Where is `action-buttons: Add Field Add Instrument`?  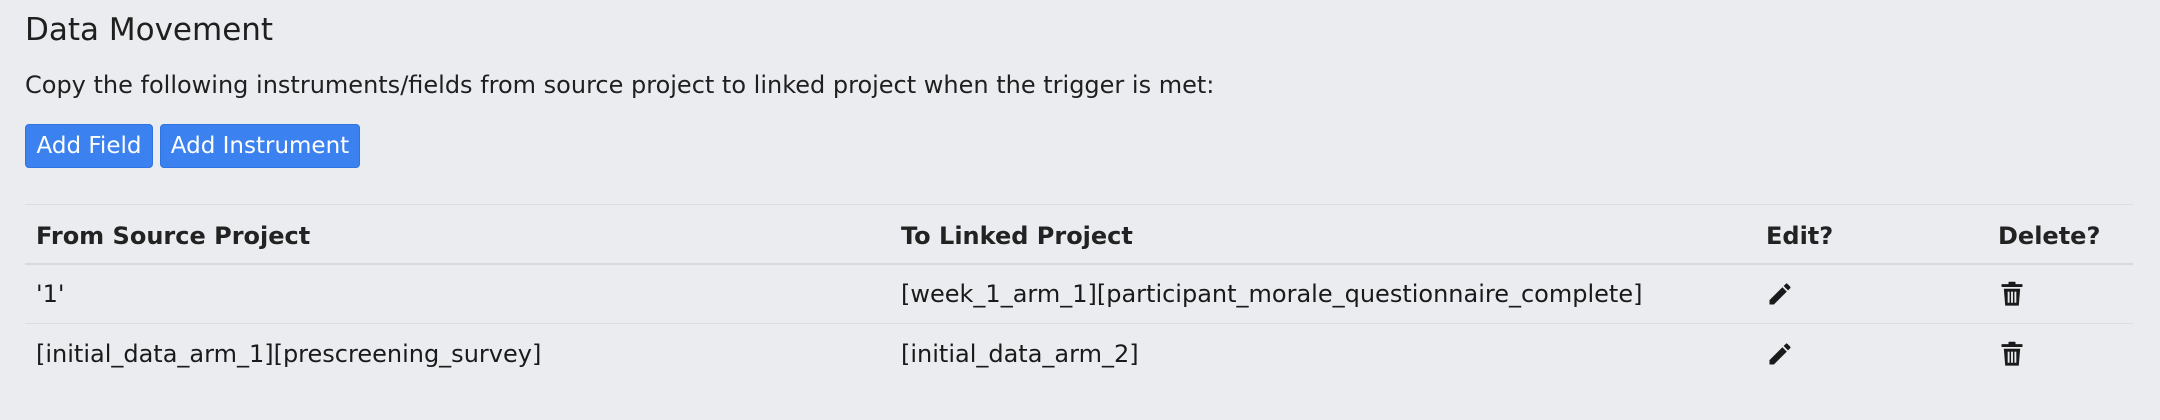 action-buttons: Add Field Add Instrument is located at coordinates (192, 146).